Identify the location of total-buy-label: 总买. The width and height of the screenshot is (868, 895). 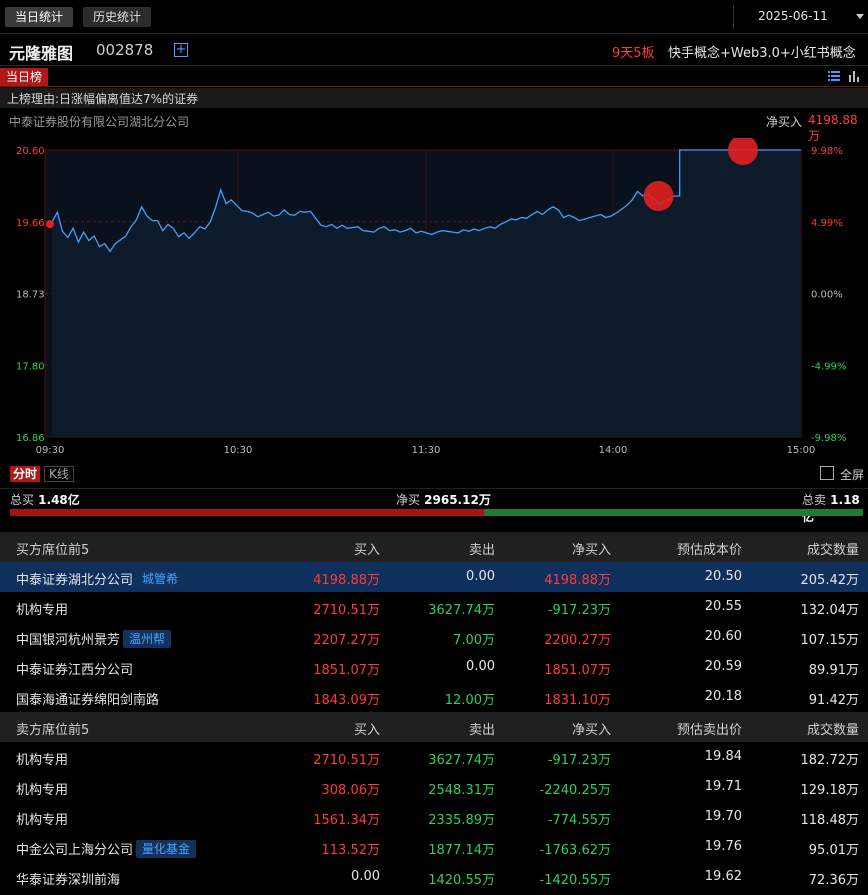
(22, 500).